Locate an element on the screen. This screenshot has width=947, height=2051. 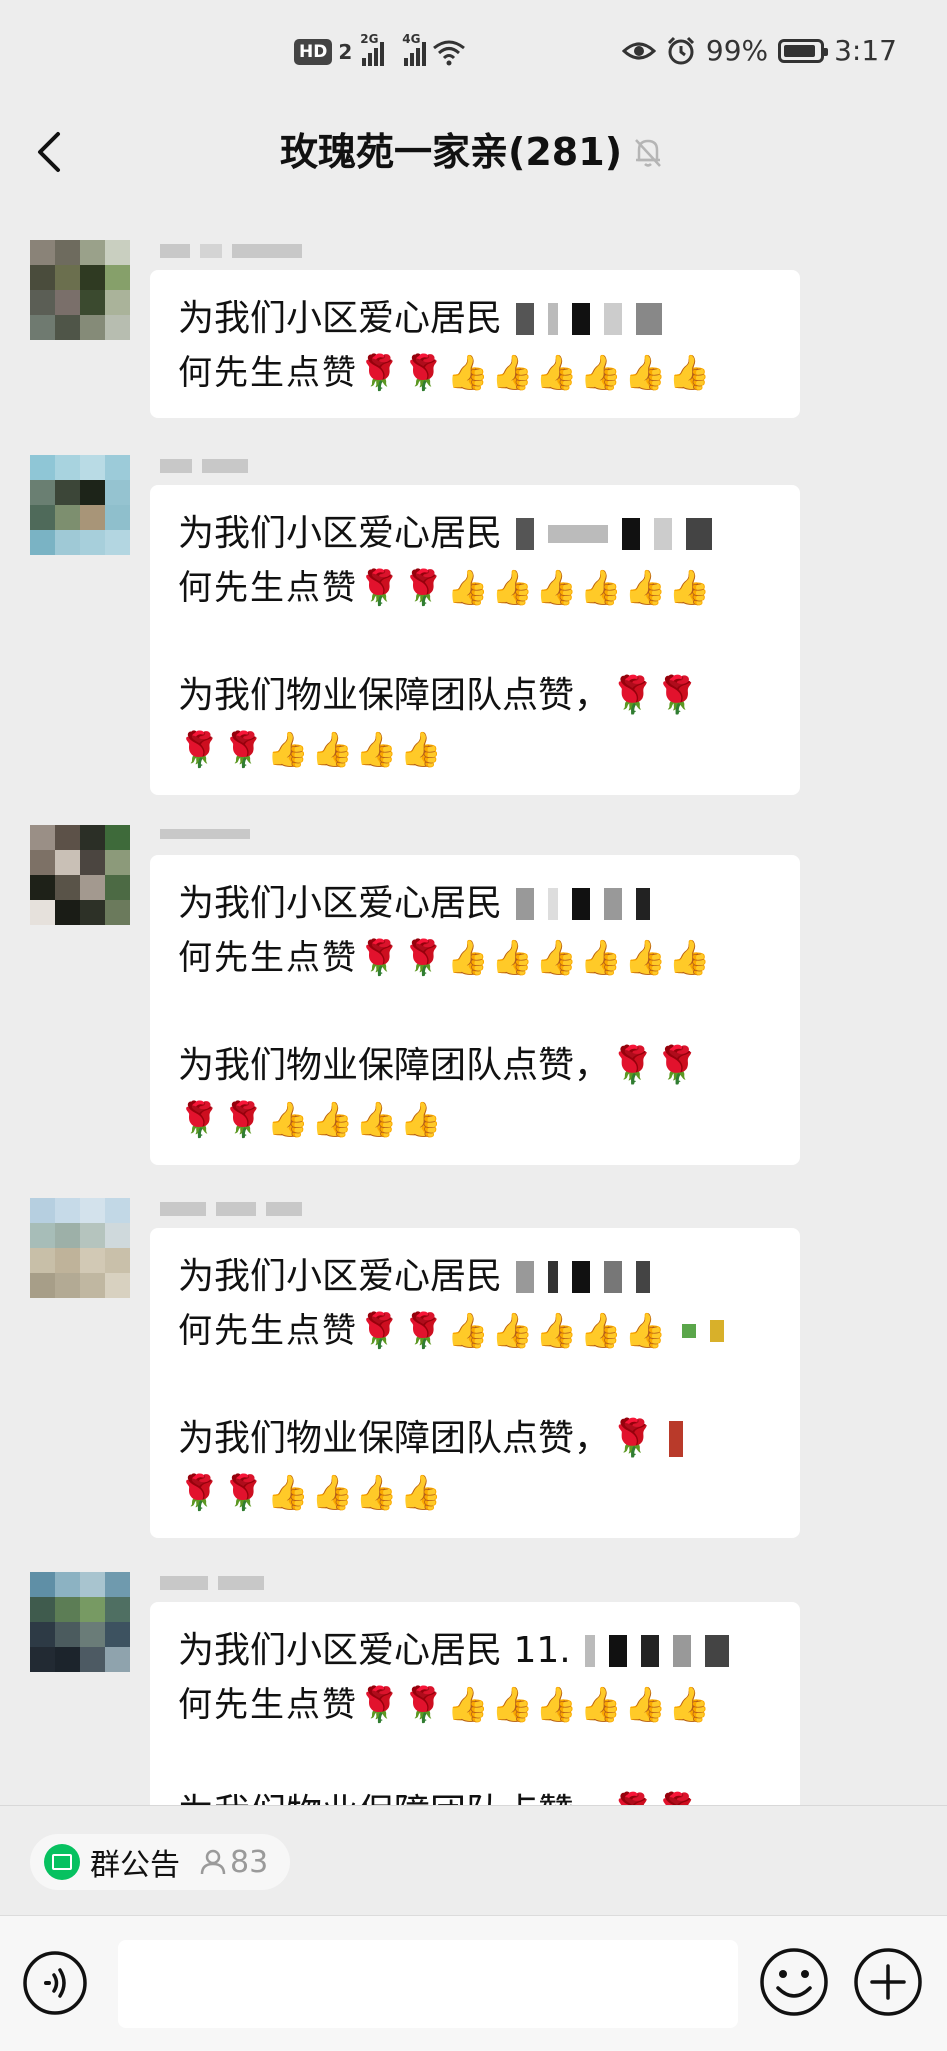
signal-icon-2: 4G is located at coordinates (414, 49).